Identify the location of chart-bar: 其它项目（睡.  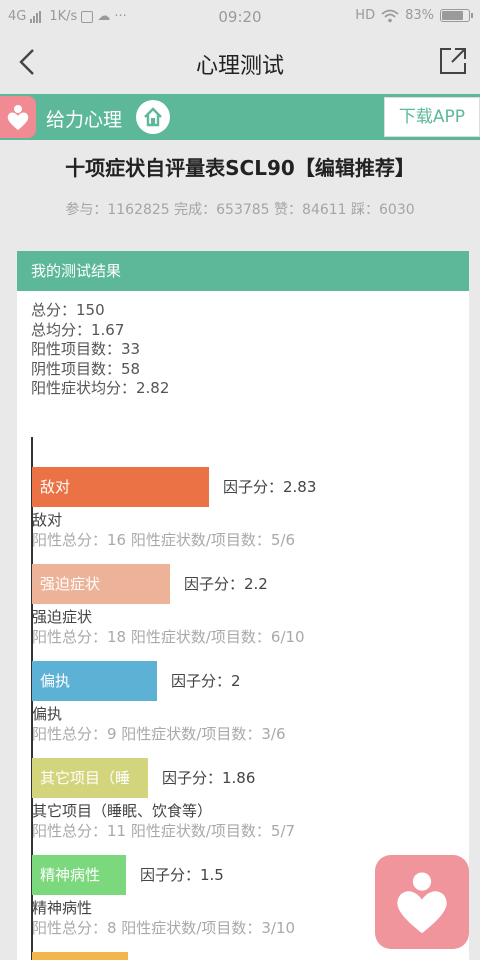
(90, 778).